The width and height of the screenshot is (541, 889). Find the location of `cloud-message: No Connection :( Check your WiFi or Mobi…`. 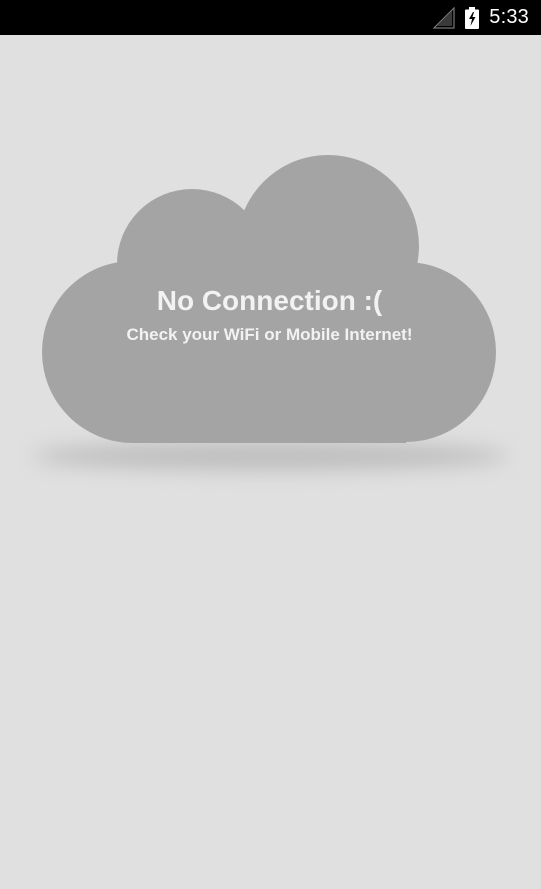

cloud-message: No Connection :( Check your WiFi or Mobi… is located at coordinates (269, 314).